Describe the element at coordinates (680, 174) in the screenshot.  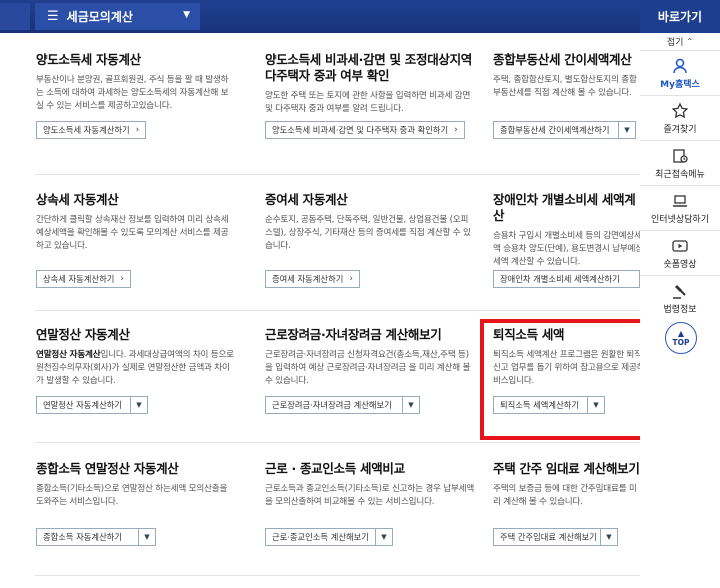
I see `sidebar-item-label: 최근접속메뉴` at that location.